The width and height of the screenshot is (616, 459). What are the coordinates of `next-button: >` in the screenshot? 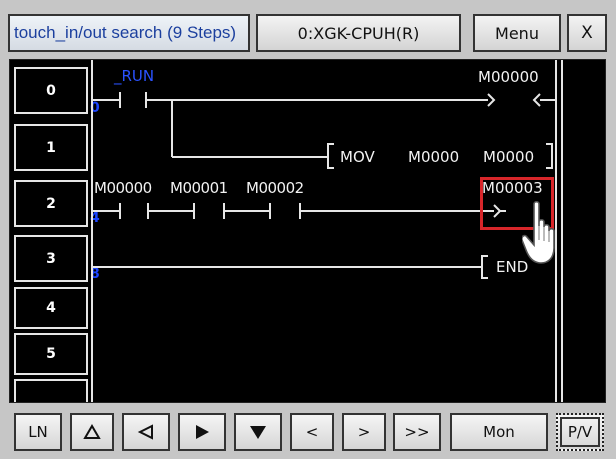 It's located at (364, 432).